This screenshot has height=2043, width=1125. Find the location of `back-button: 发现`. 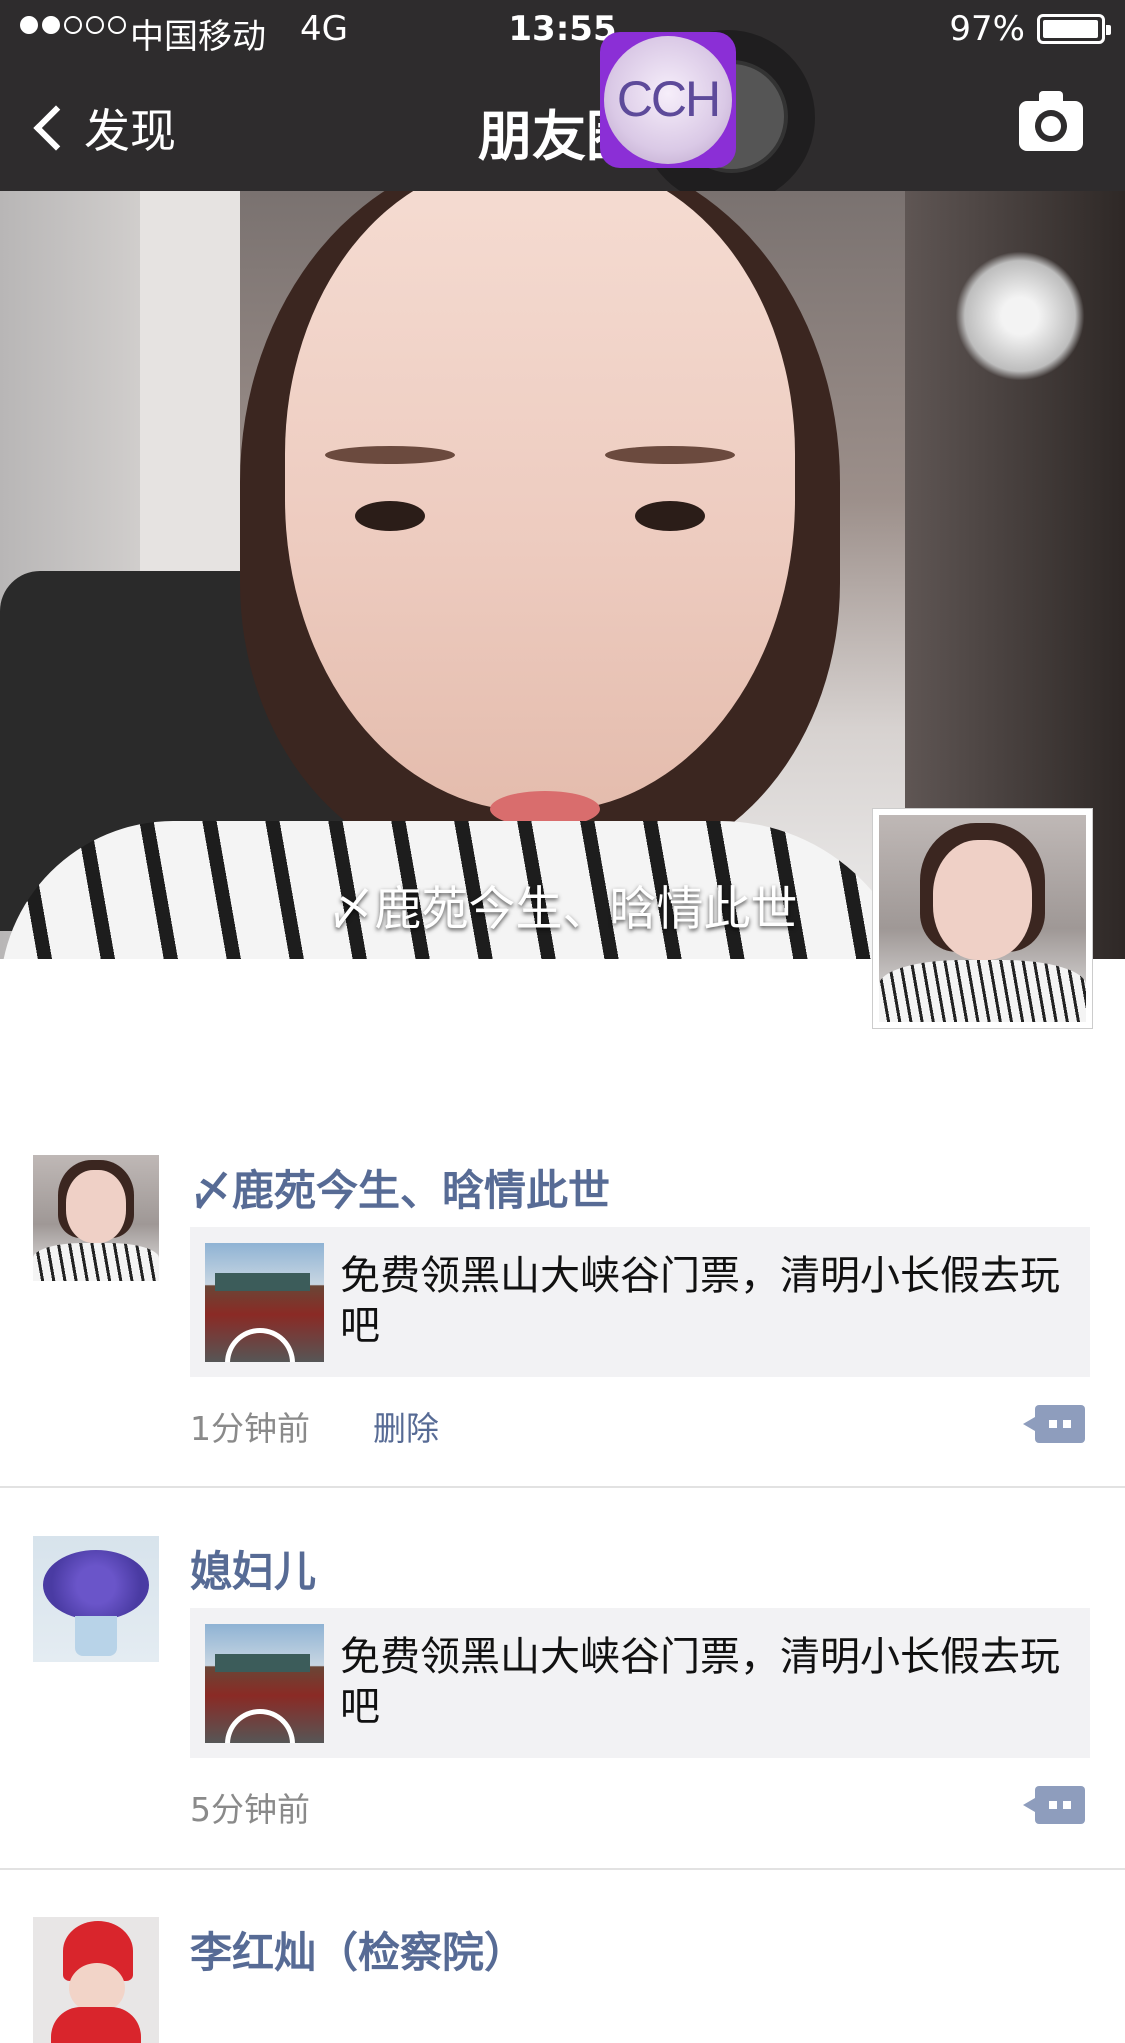

back-button: 发现 is located at coordinates (102, 128).